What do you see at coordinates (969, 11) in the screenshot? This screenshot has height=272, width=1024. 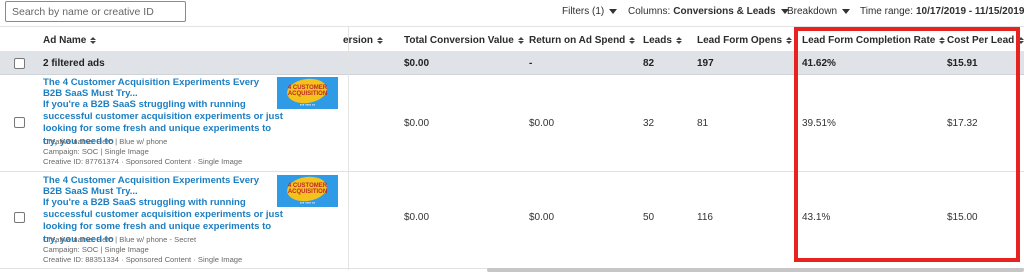 I see `time-range-value: 10/17/2019 - 11/15/2019` at bounding box center [969, 11].